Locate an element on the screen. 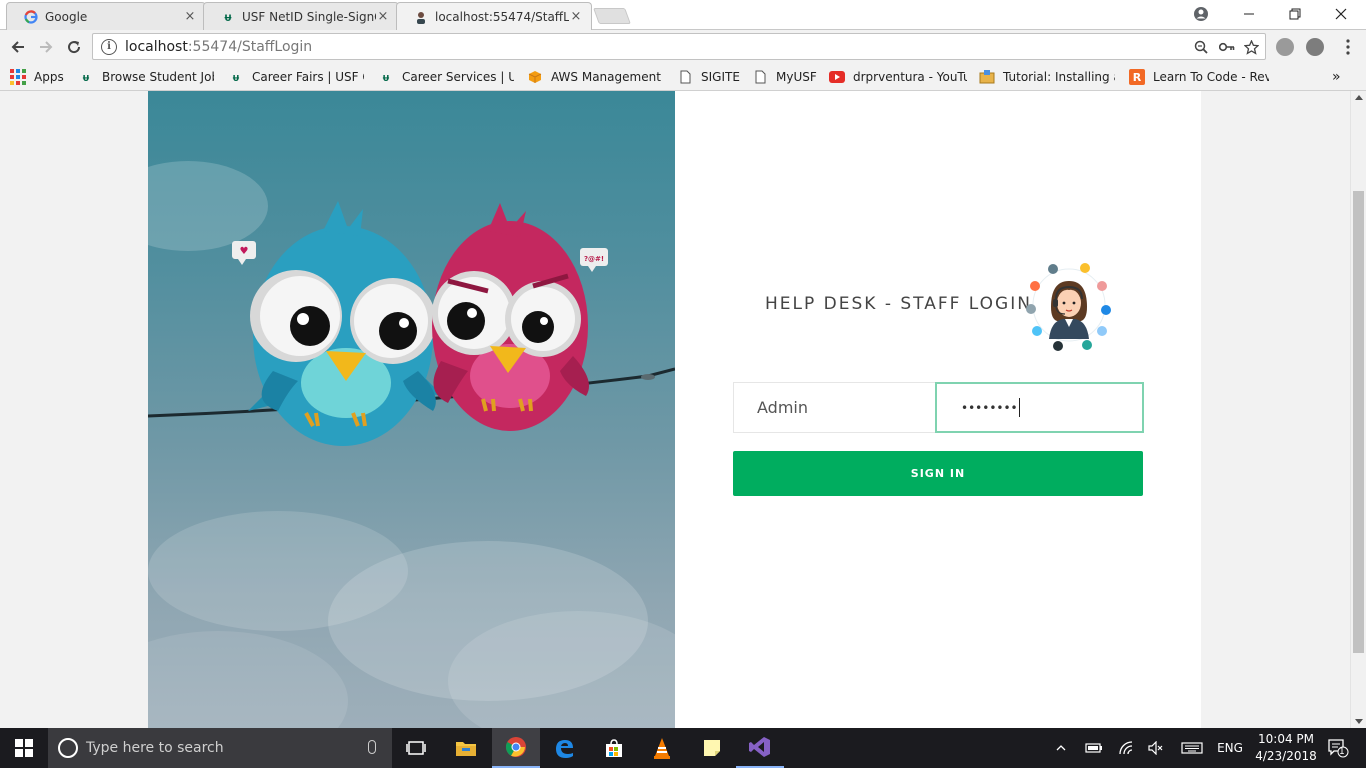 This screenshot has height=768, width=1366. bookmark-item: ᵾ Career Fairs | USF Ca is located at coordinates (296, 77).